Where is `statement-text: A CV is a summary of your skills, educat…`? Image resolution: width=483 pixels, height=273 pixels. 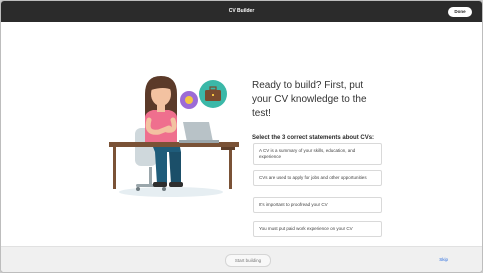 statement-text: A CV is a summary of your skills, educat… is located at coordinates (307, 153).